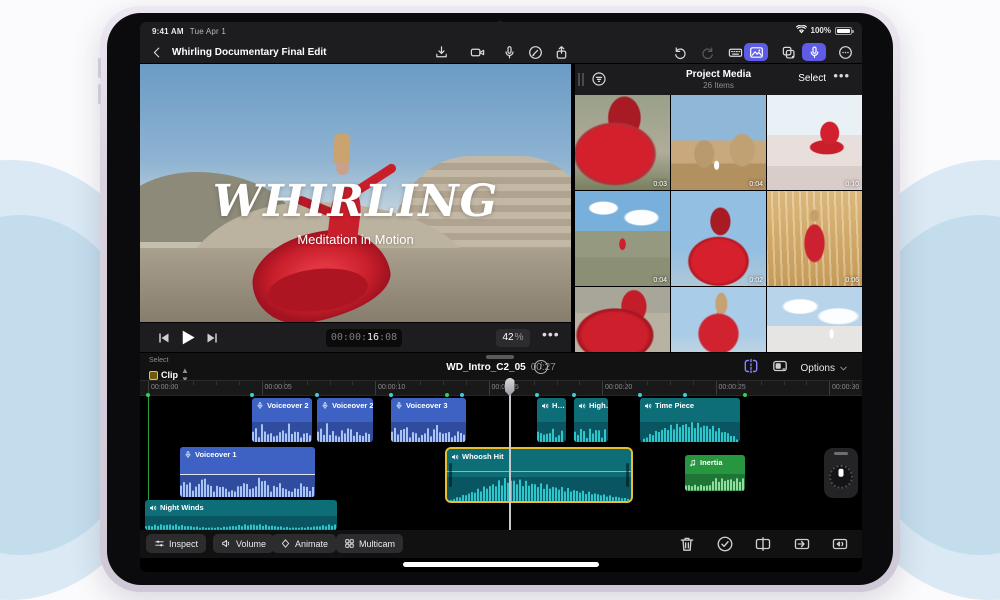 Image resolution: width=1000 pixels, height=600 pixels. I want to click on timeline-clip-night-winds: Night Winds, so click(241, 515).